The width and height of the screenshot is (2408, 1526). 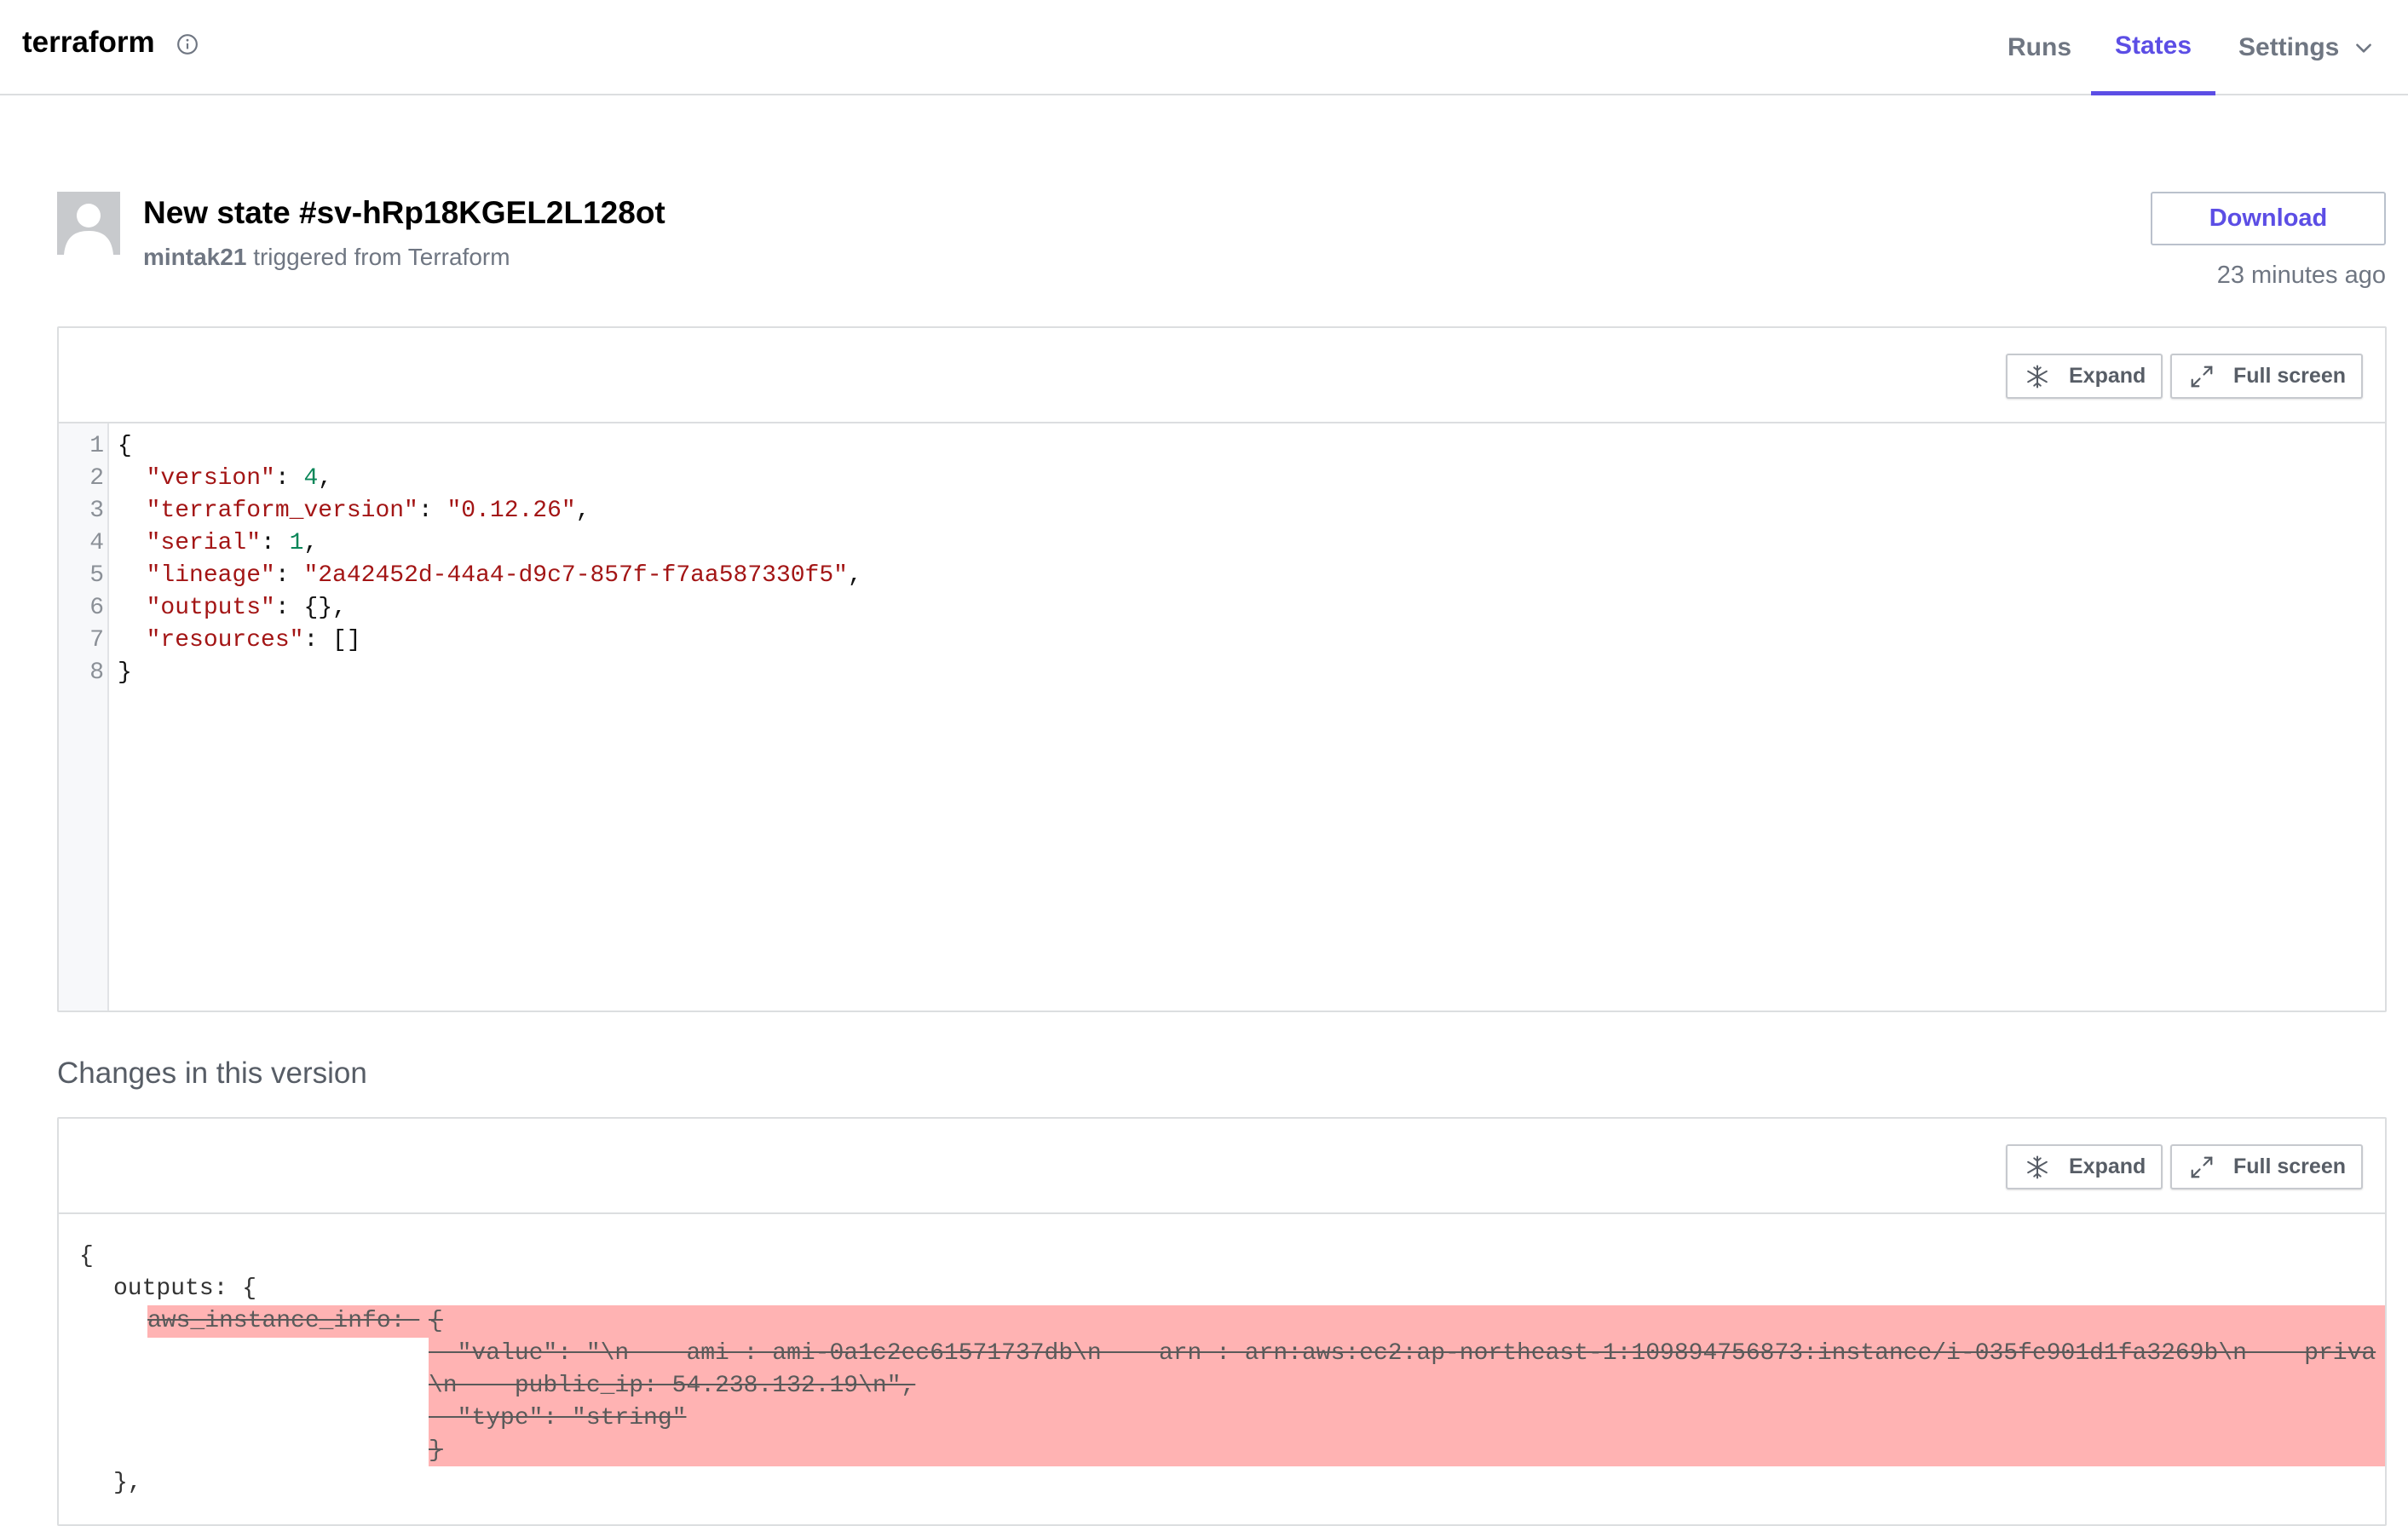 What do you see at coordinates (404, 212) in the screenshot?
I see `state-title: New state #sv-hRp18KGEL2L128ot` at bounding box center [404, 212].